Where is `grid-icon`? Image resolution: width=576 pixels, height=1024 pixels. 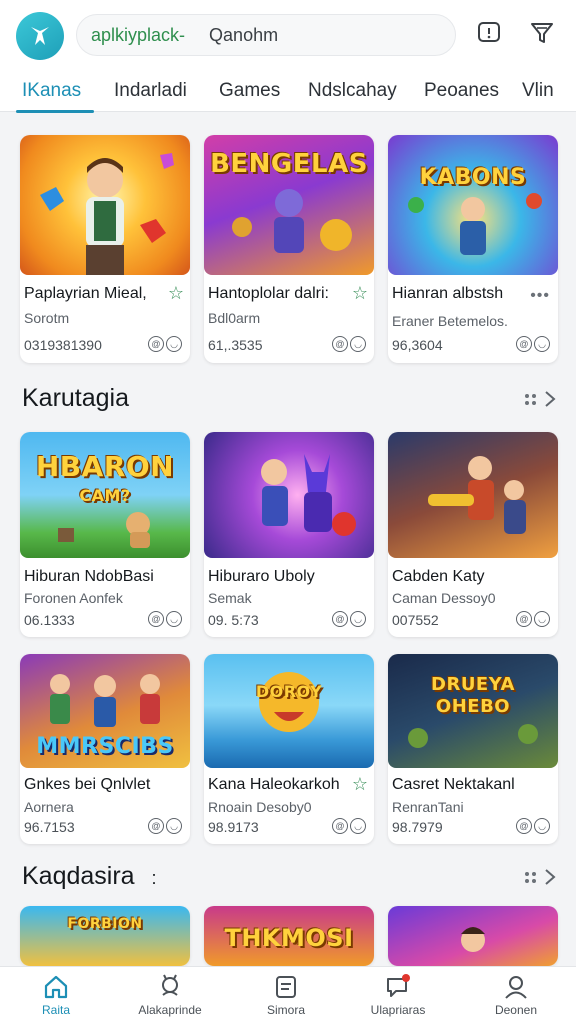 grid-icon is located at coordinates (530, 877).